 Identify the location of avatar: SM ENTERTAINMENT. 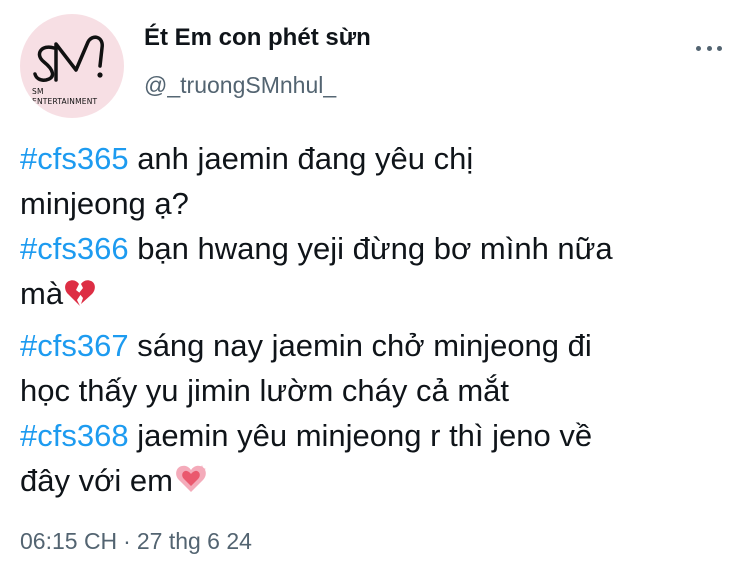
(72, 66).